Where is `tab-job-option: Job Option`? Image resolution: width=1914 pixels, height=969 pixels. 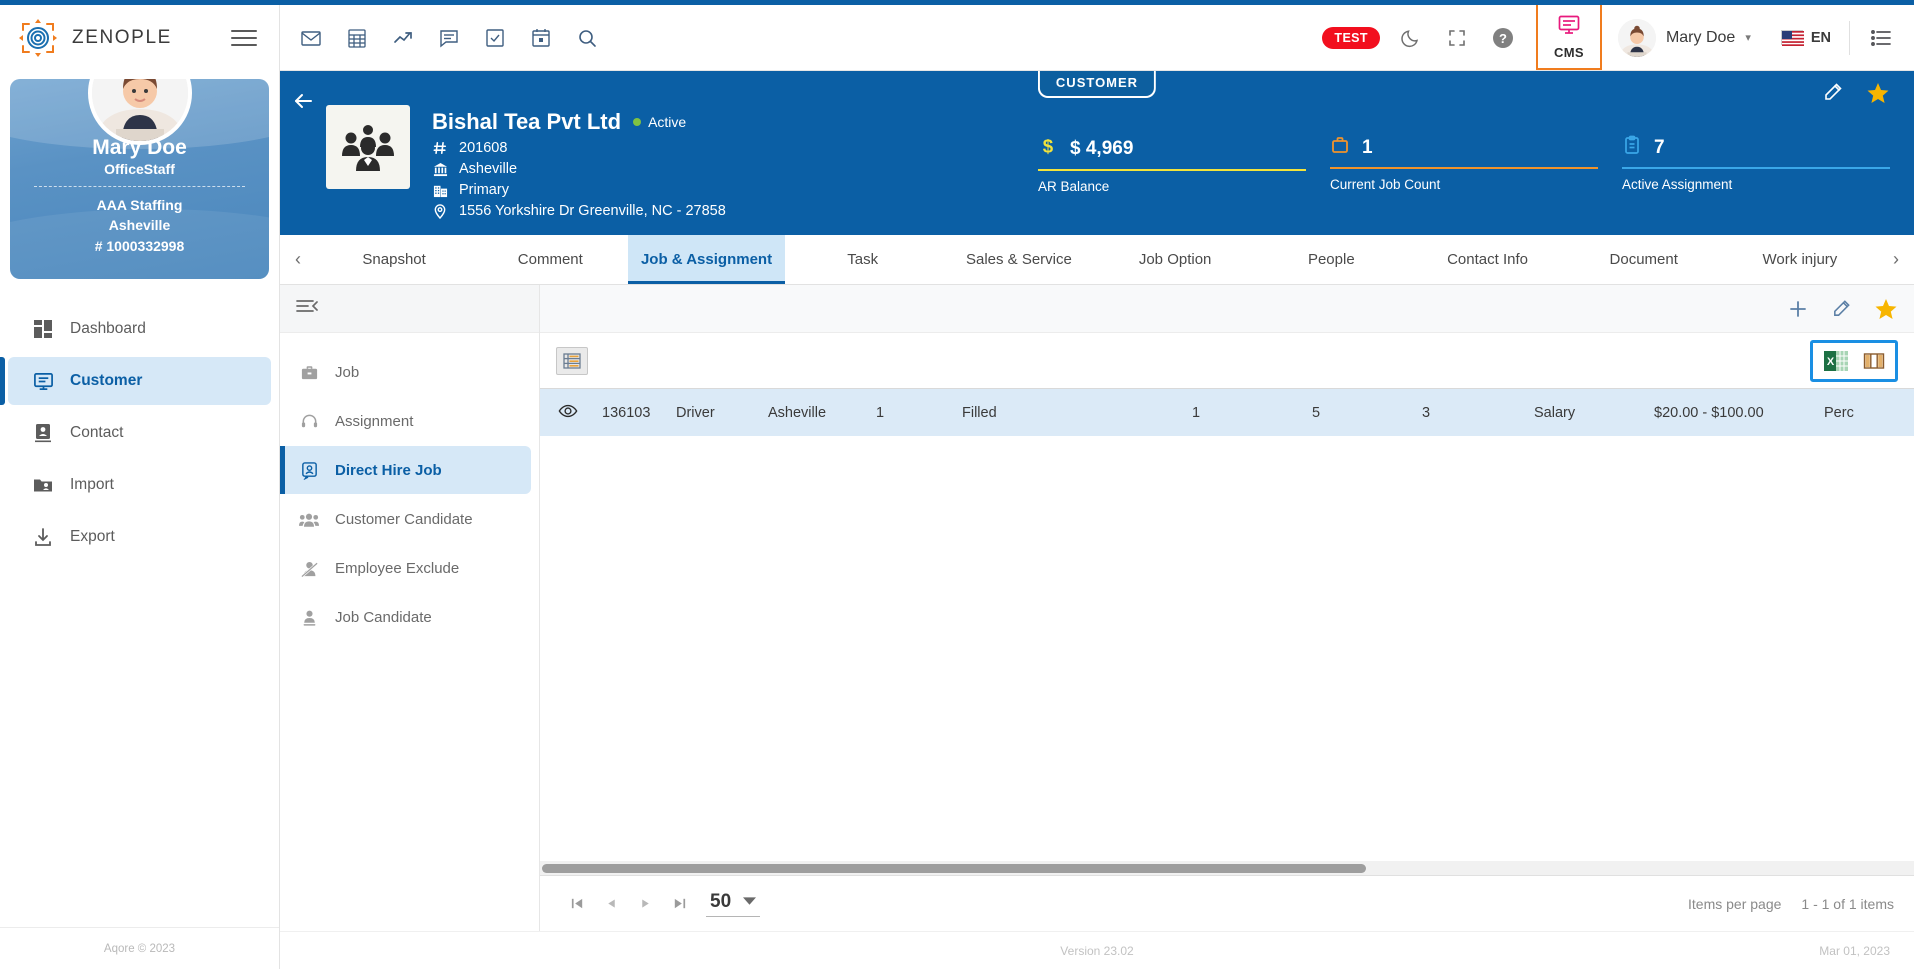 tab-job-option: Job Option is located at coordinates (1175, 259).